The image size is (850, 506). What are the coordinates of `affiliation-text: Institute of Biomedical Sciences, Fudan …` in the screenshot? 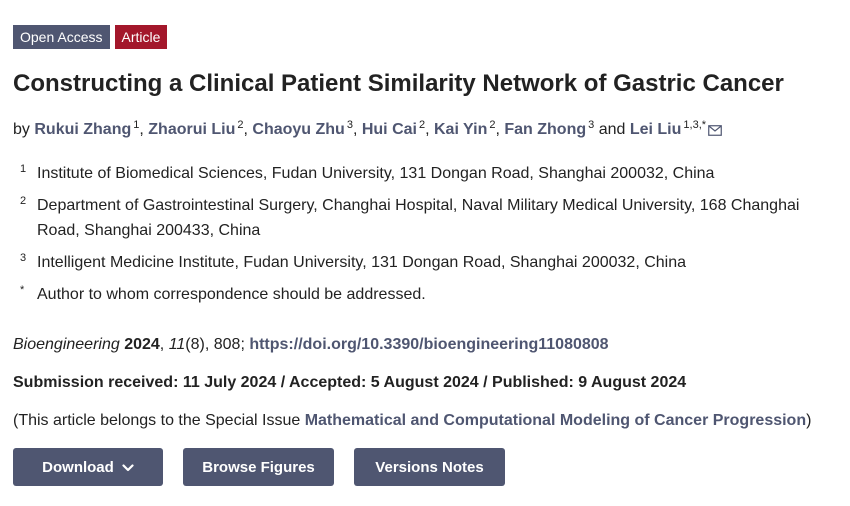 It's located at (376, 173).